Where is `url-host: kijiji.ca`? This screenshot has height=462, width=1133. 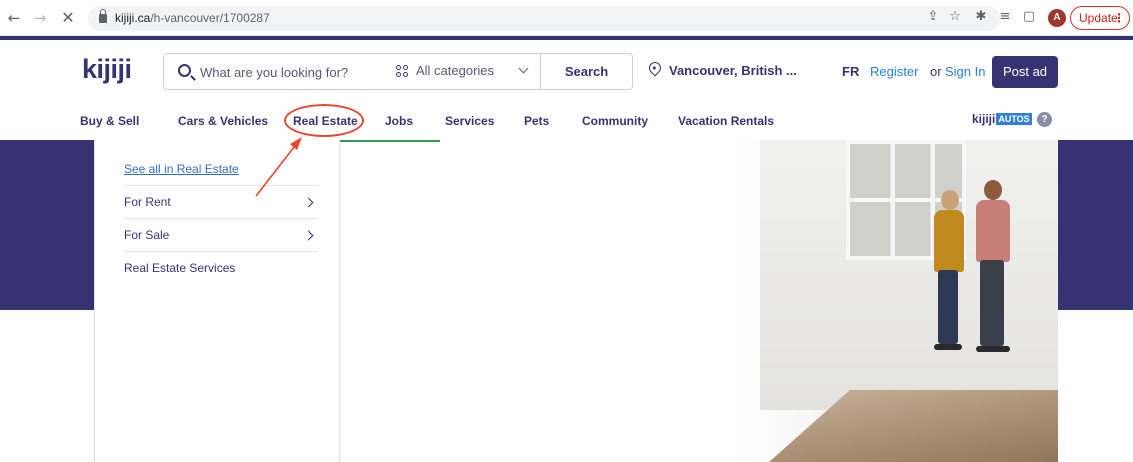 url-host: kijiji.ca is located at coordinates (133, 18).